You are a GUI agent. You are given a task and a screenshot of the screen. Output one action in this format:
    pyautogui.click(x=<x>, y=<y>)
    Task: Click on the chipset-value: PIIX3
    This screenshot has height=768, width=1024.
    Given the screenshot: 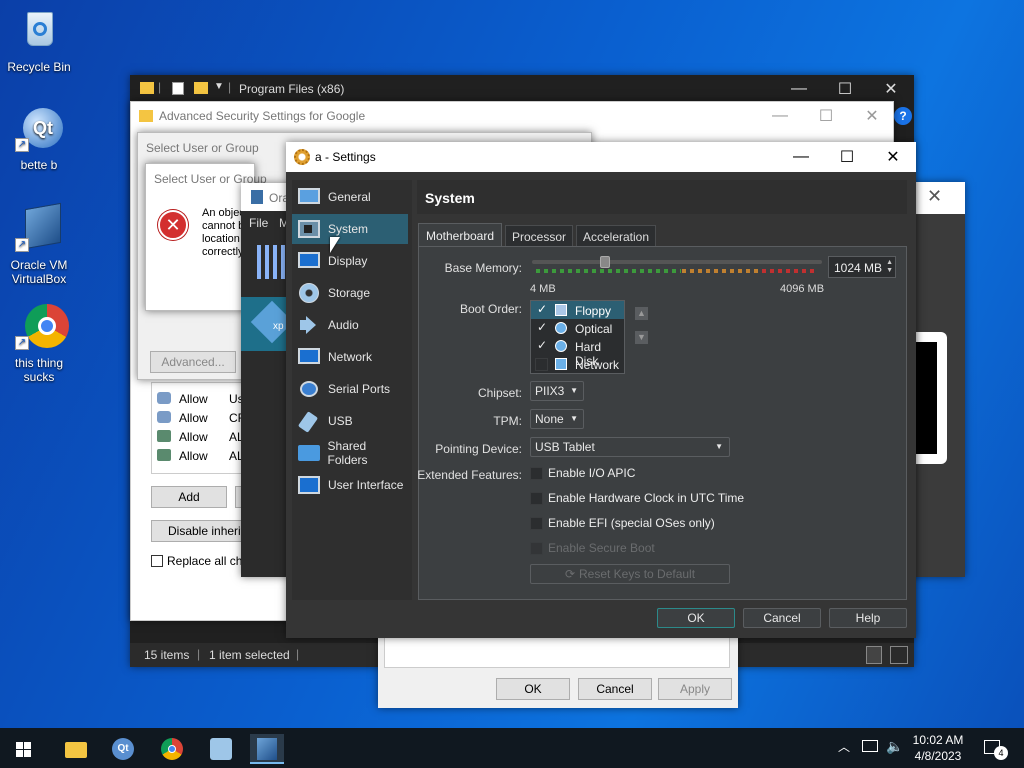 What is the action you would take?
    pyautogui.click(x=550, y=391)
    